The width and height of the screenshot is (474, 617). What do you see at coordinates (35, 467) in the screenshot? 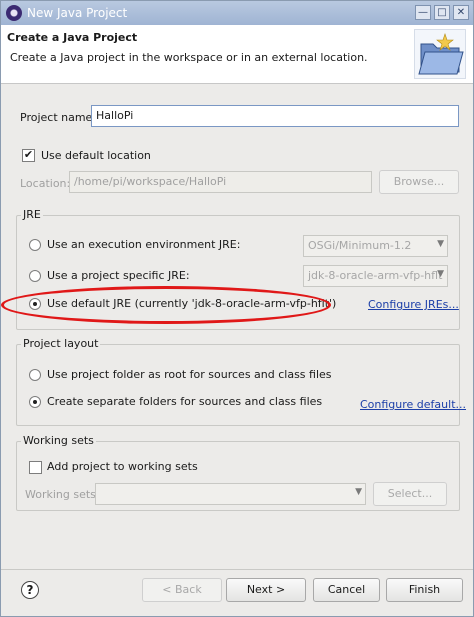
I see `add-to-working-sets-checkbox` at bounding box center [35, 467].